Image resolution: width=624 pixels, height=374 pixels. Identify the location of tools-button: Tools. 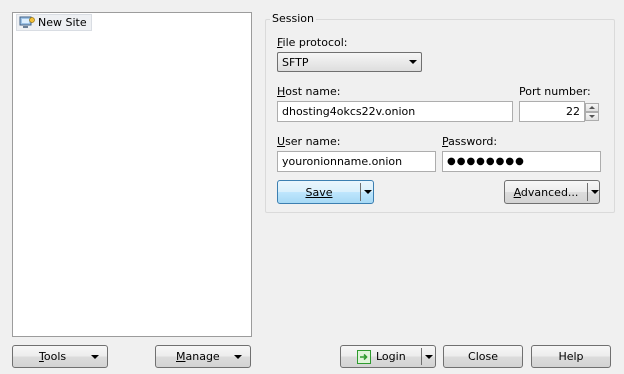
(60, 356).